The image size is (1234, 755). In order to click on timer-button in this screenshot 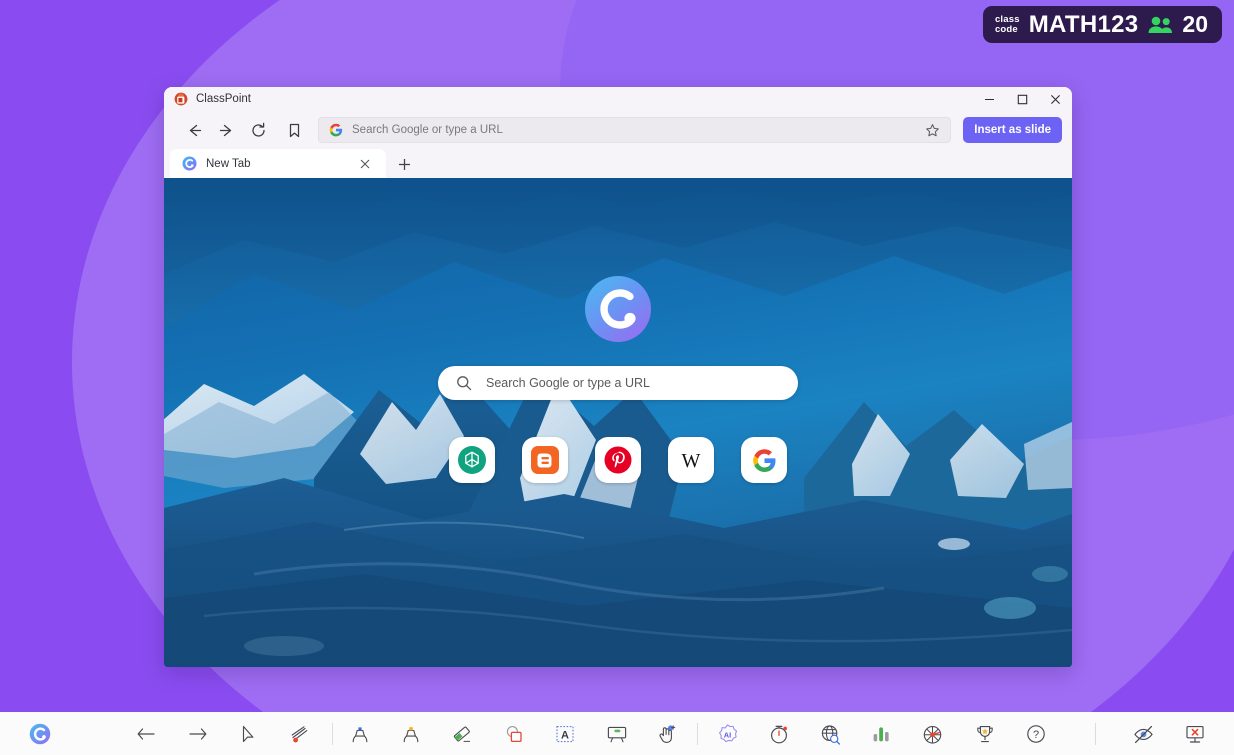, I will do `click(779, 734)`.